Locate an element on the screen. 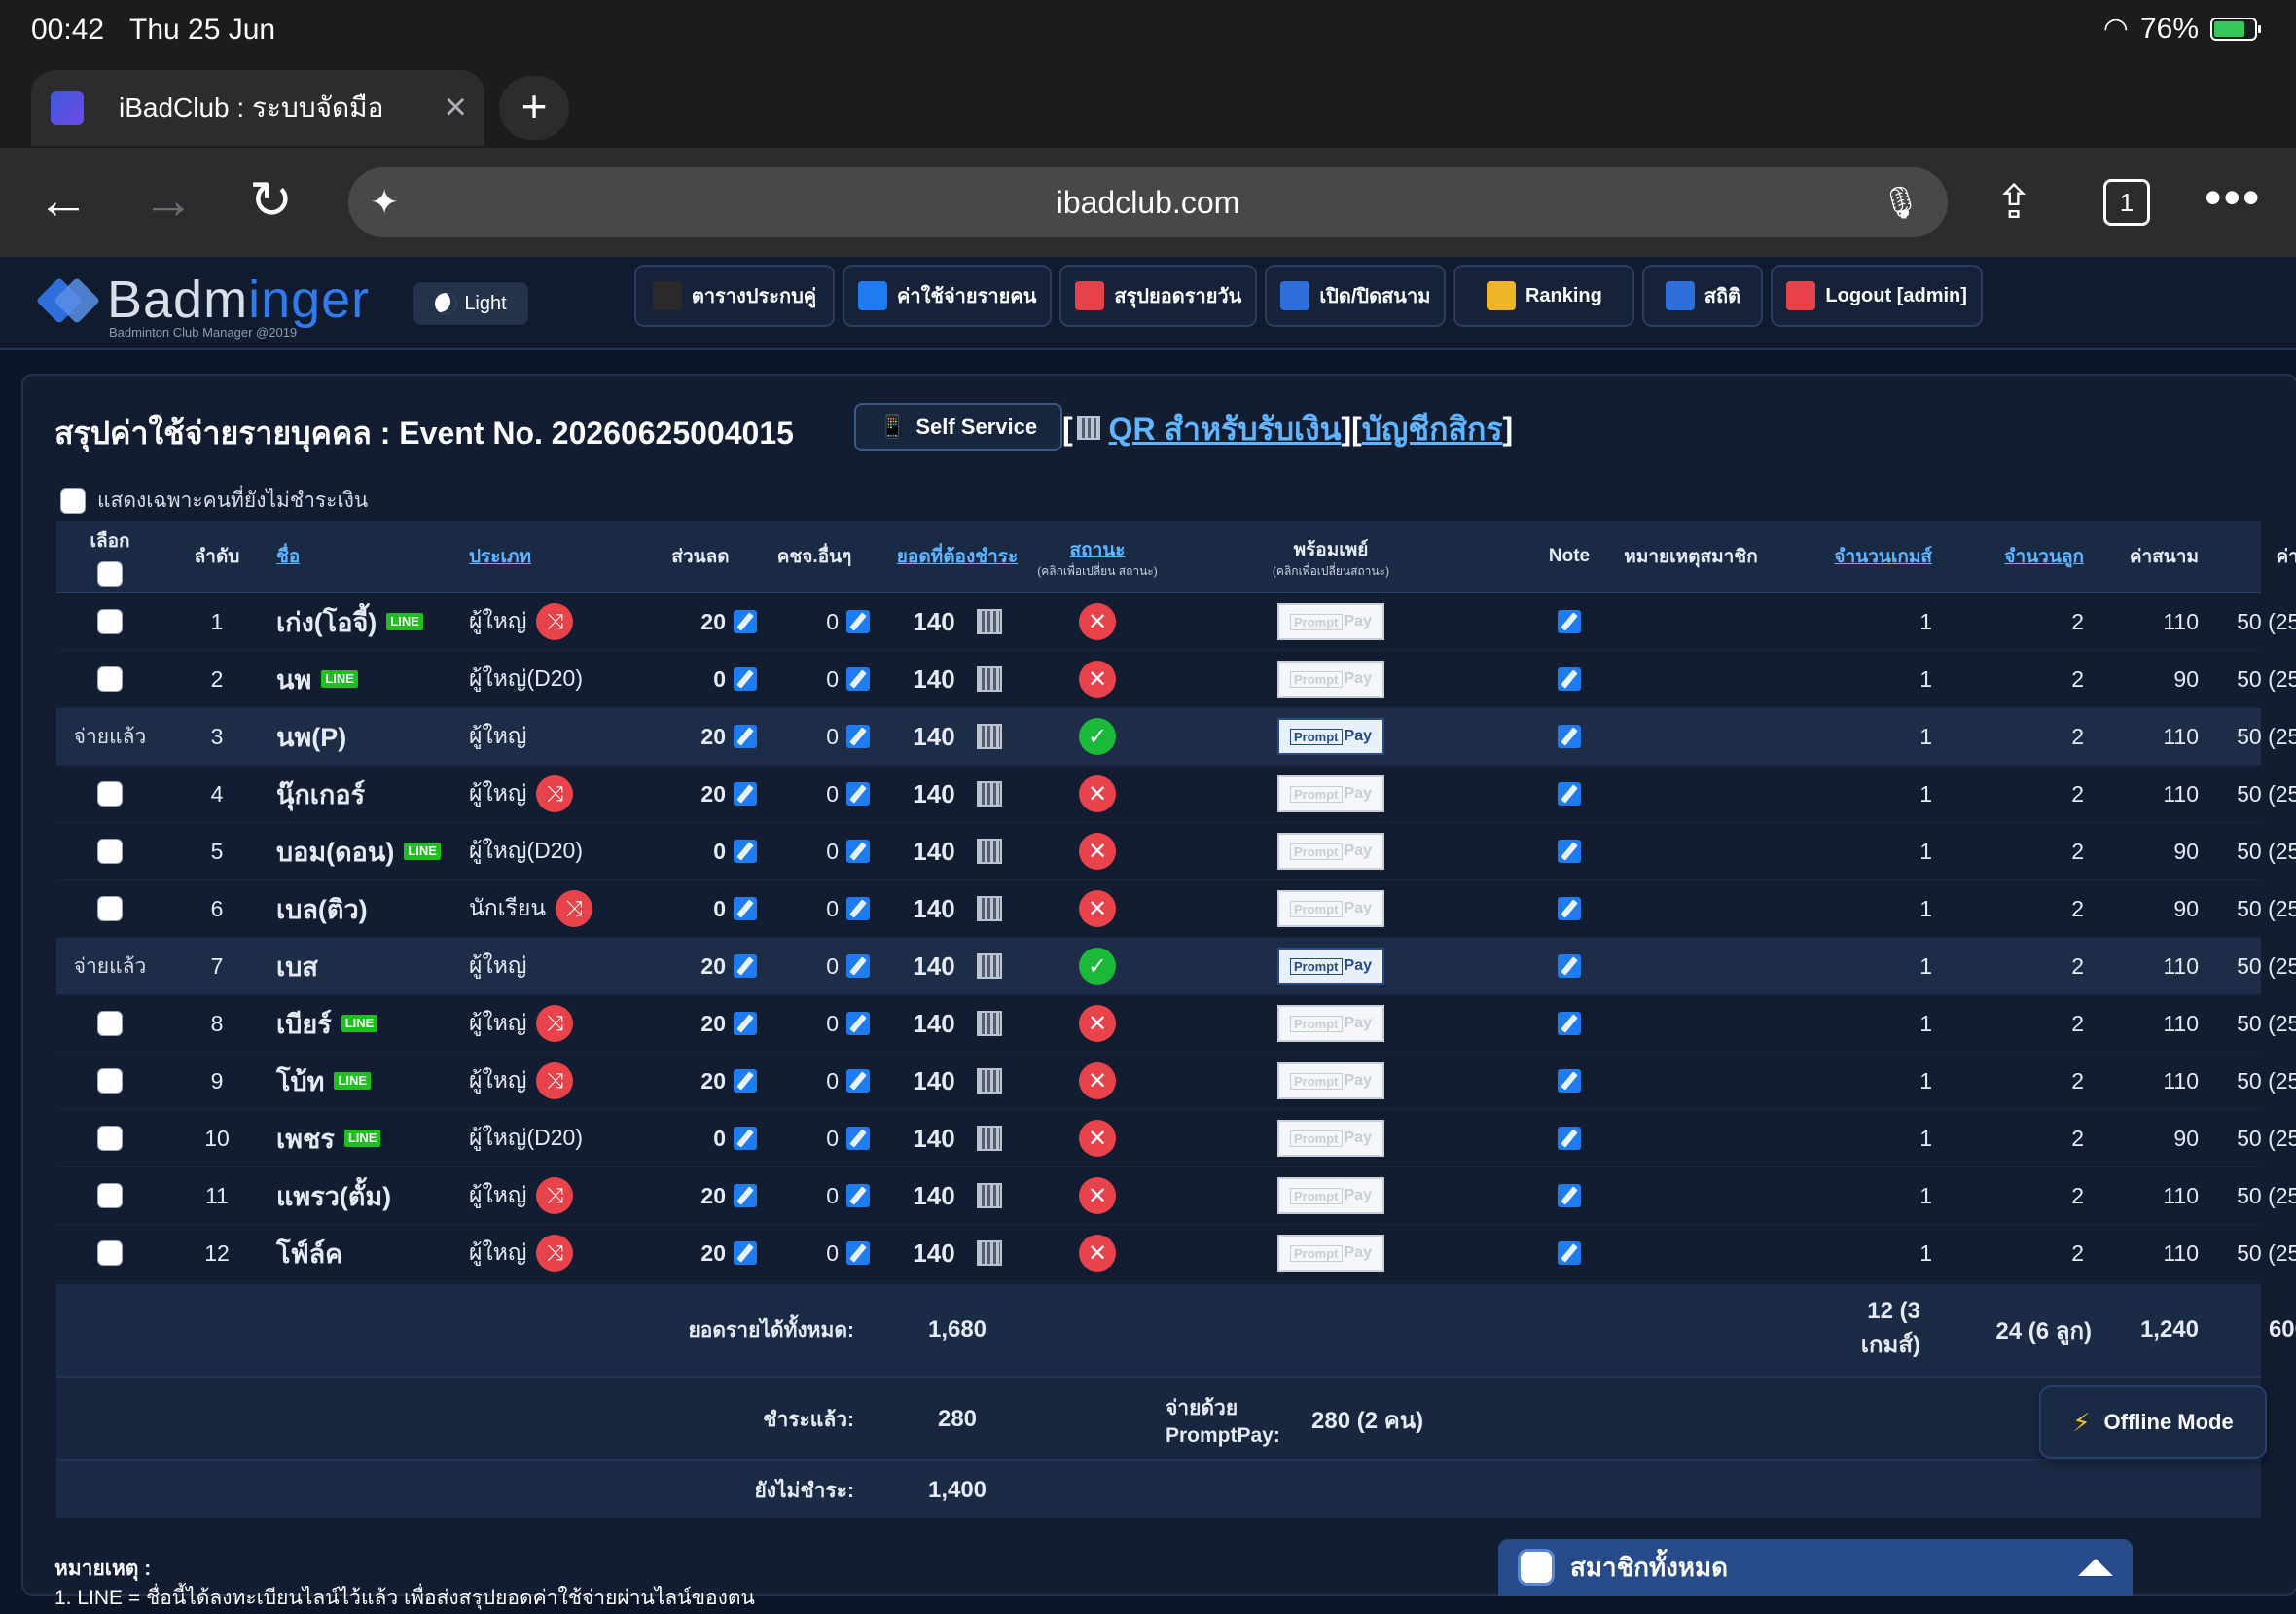 This screenshot has width=2296, height=1614. player-name: เบล(ติว) is located at coordinates (368, 908).